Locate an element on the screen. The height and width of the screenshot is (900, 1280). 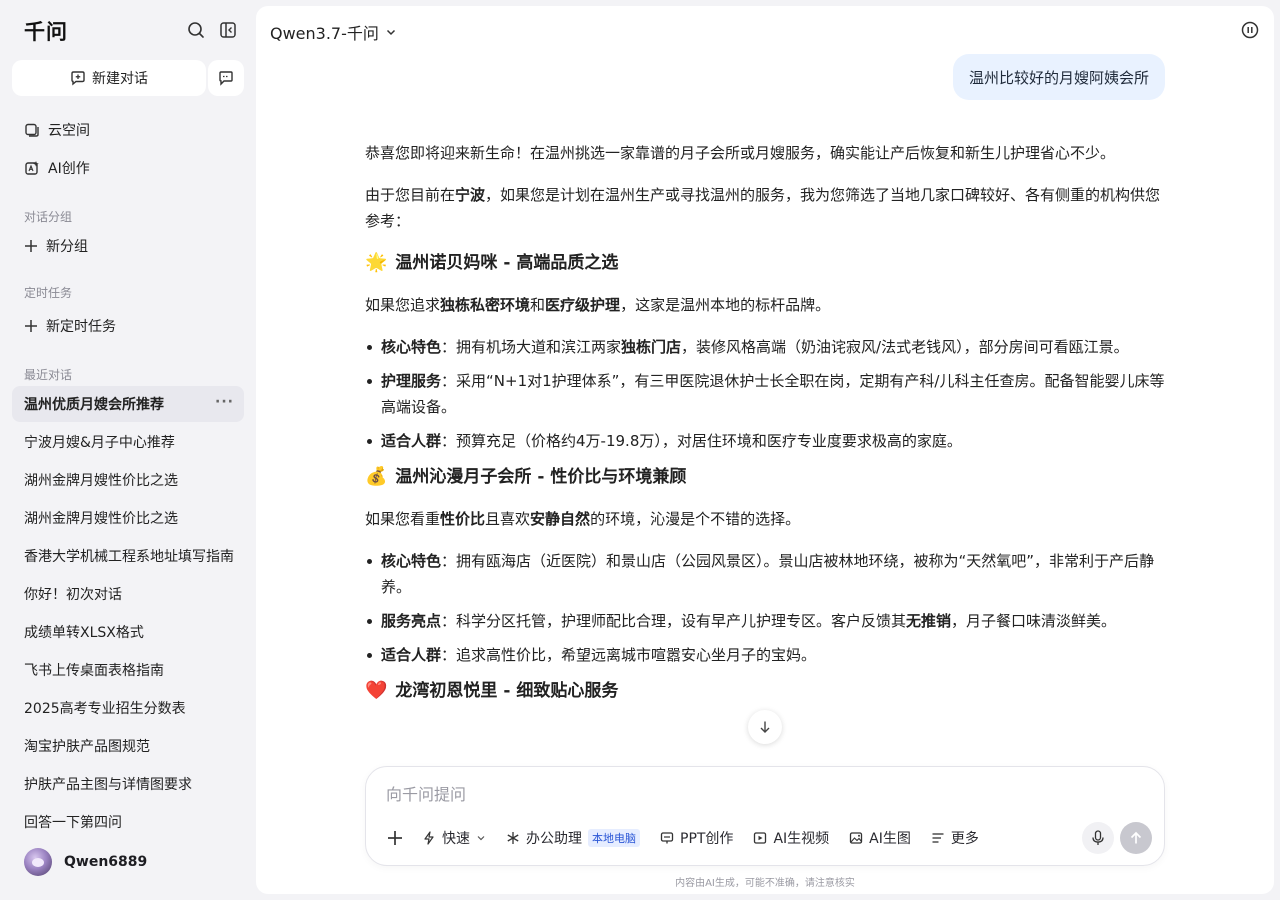
lightning-icon is located at coordinates (429, 838).